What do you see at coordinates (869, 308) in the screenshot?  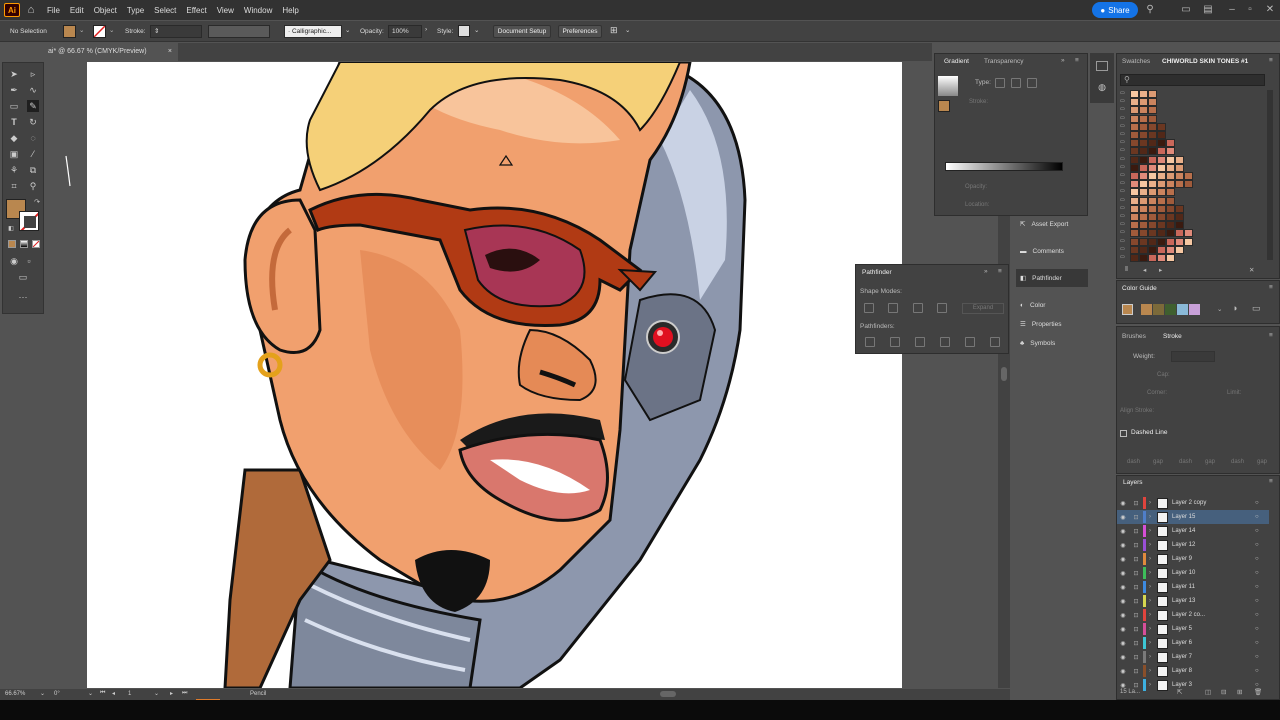 I see `unite-icon` at bounding box center [869, 308].